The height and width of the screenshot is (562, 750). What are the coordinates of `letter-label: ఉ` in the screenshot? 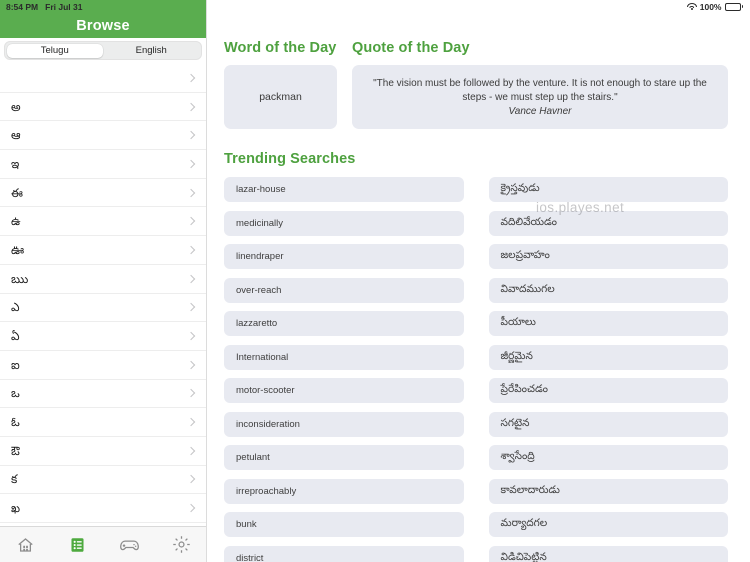 It's located at (16, 221).